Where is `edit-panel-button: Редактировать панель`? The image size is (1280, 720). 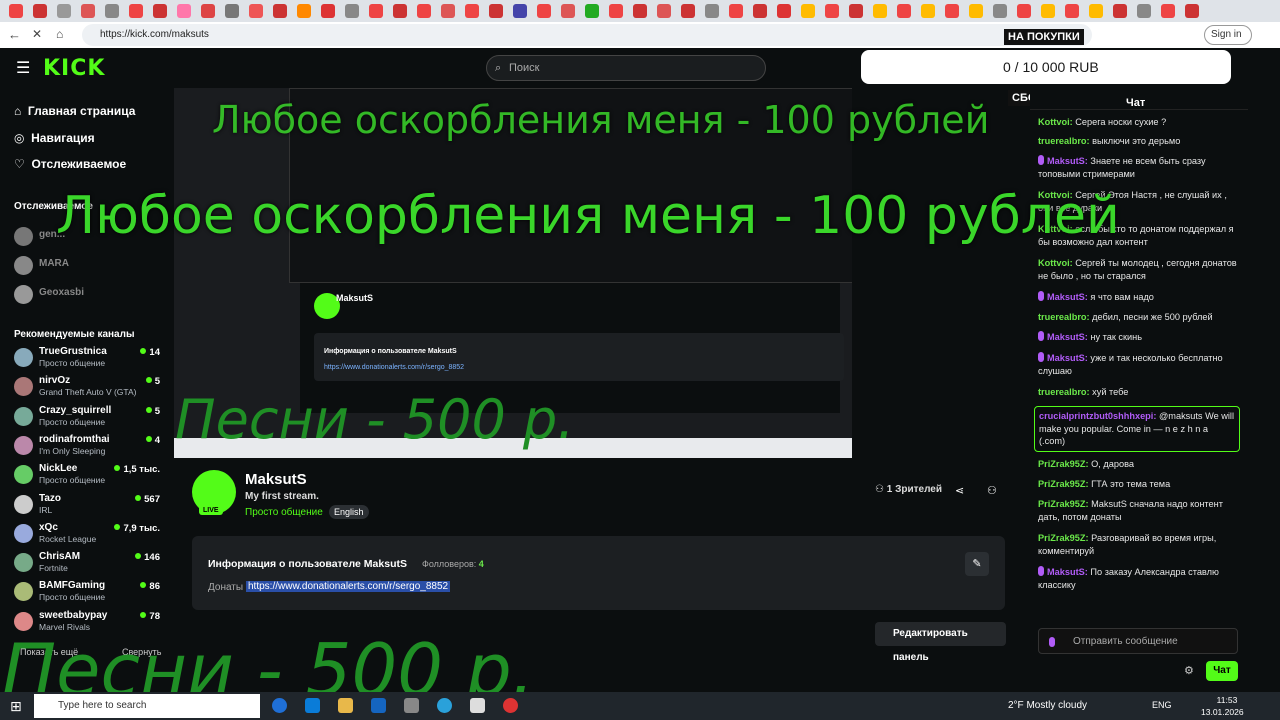 edit-panel-button: Редактировать панель is located at coordinates (940, 642).